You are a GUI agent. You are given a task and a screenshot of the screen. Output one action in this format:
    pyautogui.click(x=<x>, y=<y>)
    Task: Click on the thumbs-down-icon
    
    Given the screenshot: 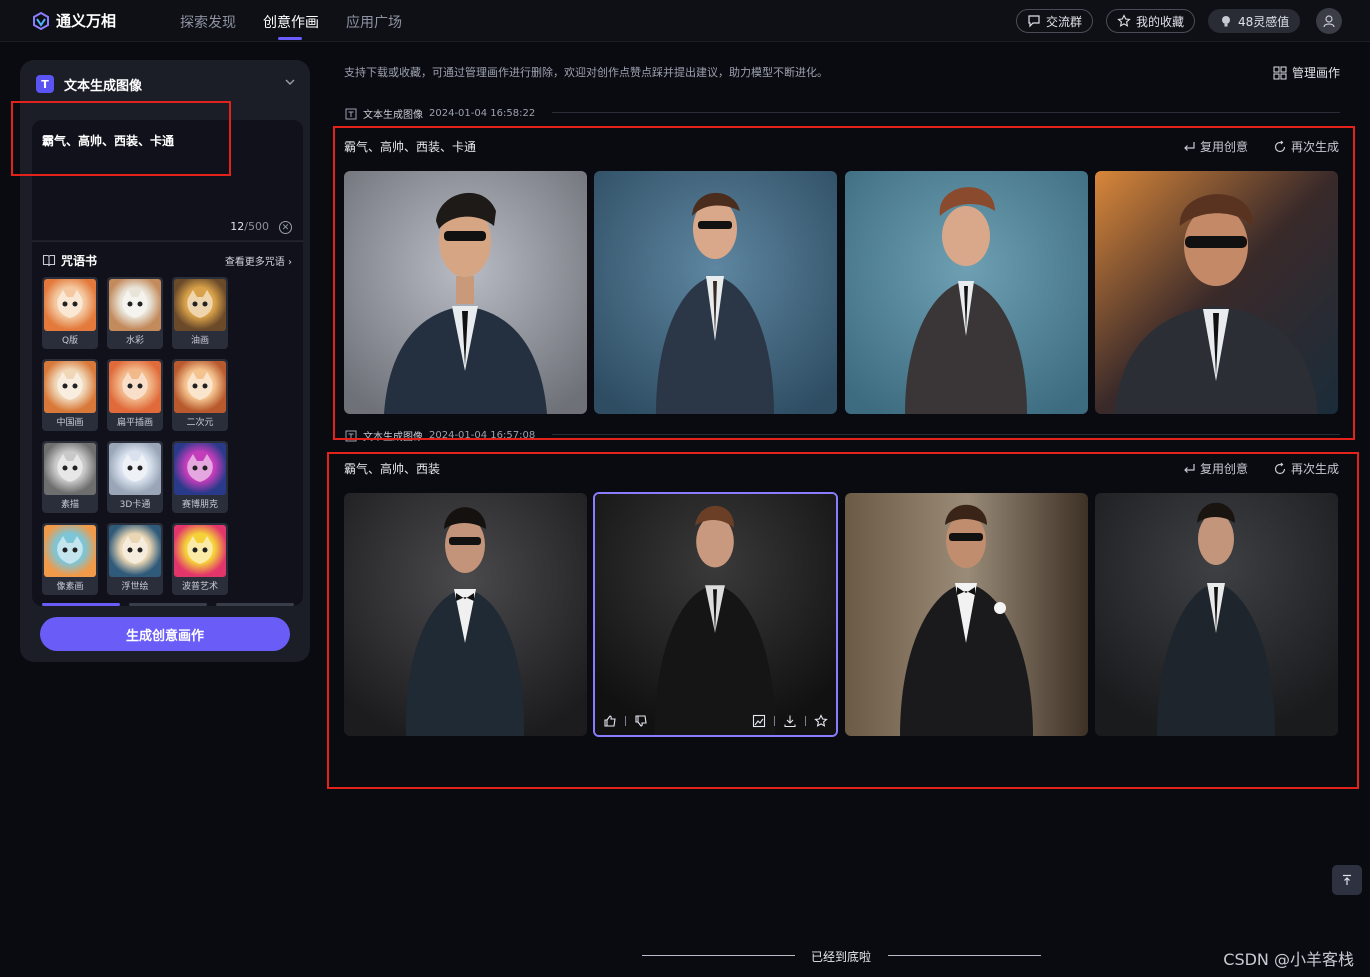 What is the action you would take?
    pyautogui.click(x=641, y=721)
    